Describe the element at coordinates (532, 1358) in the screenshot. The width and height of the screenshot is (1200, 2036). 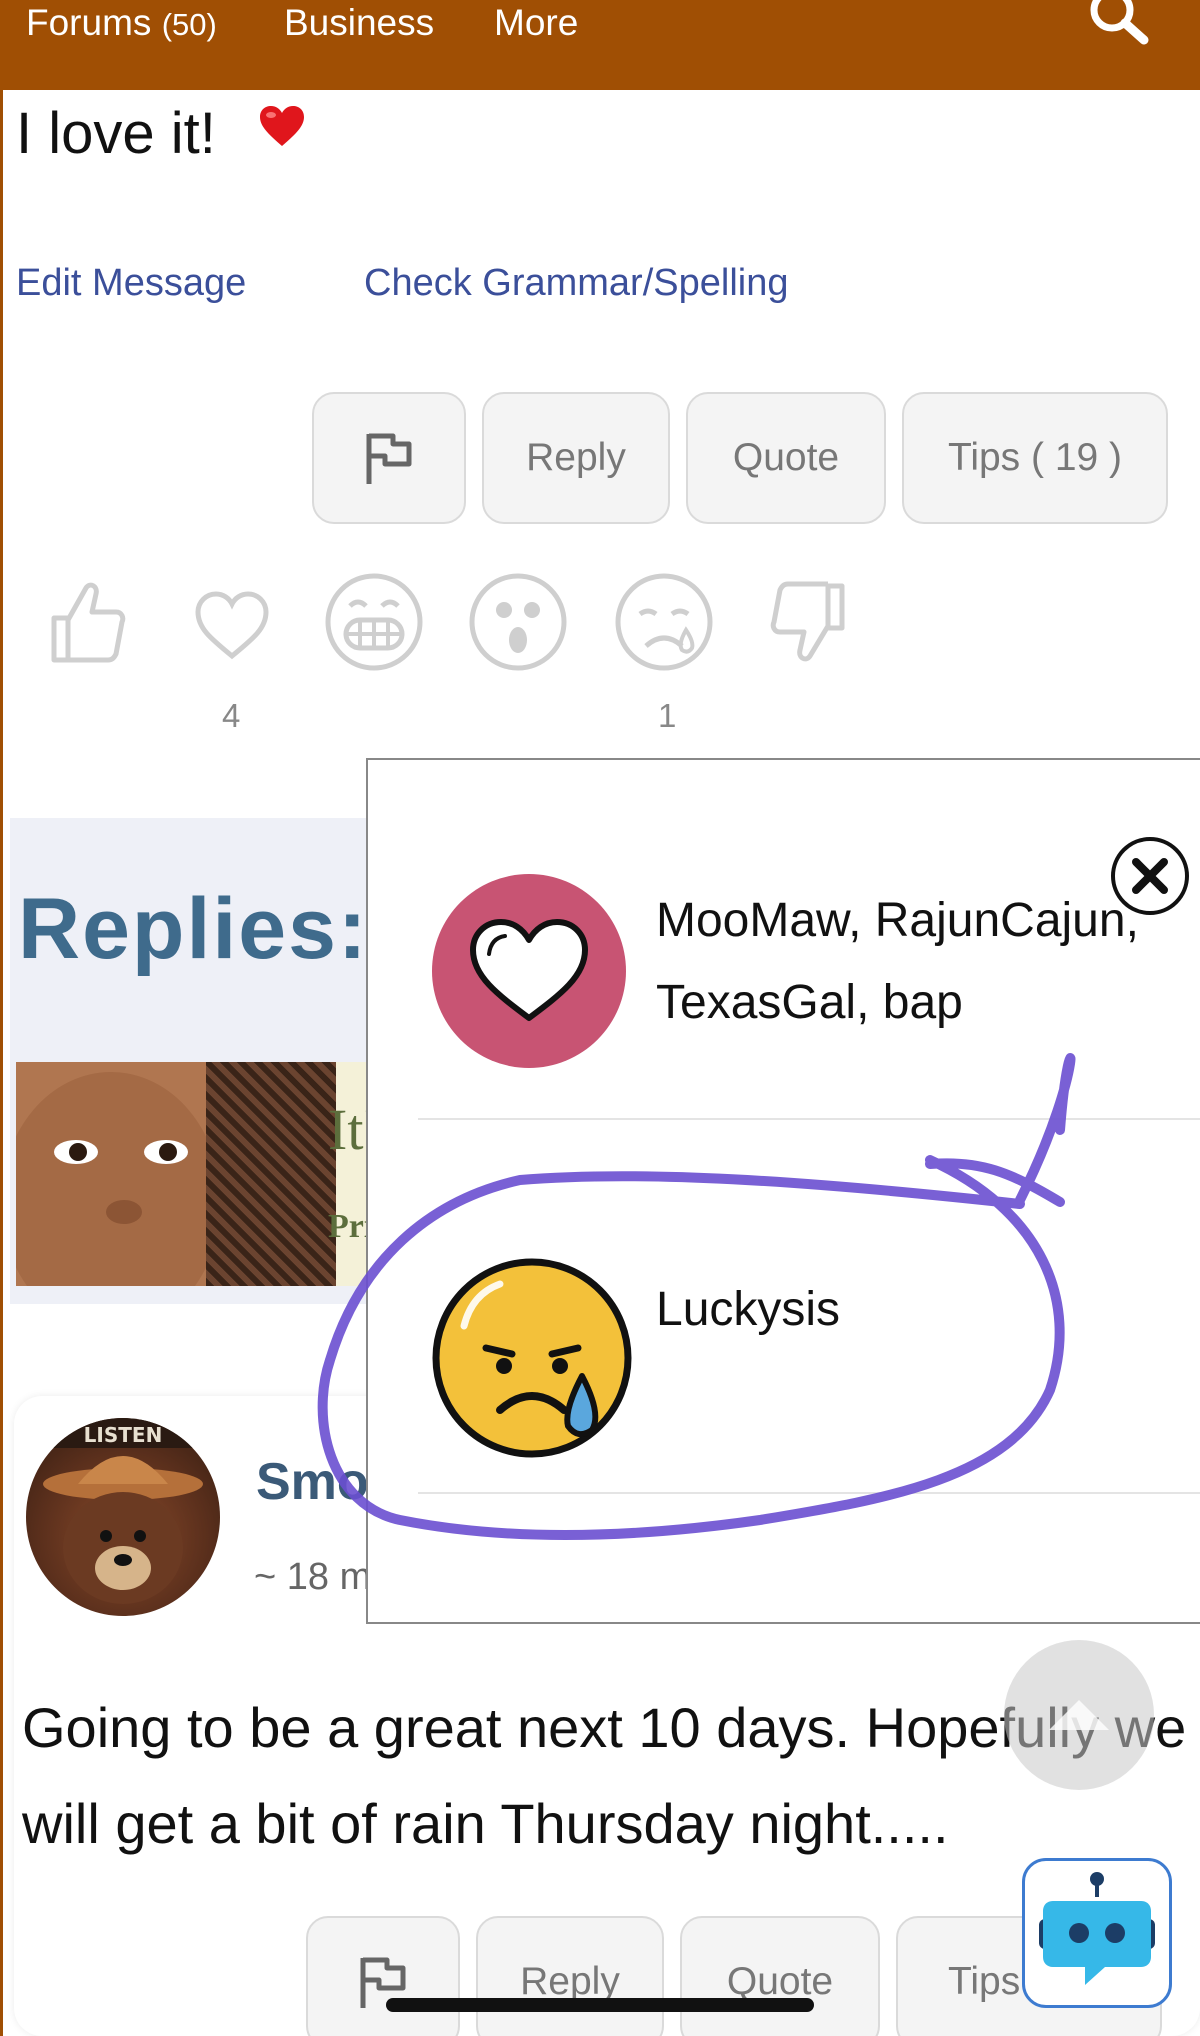
I see `sad-crying-face-icon` at that location.